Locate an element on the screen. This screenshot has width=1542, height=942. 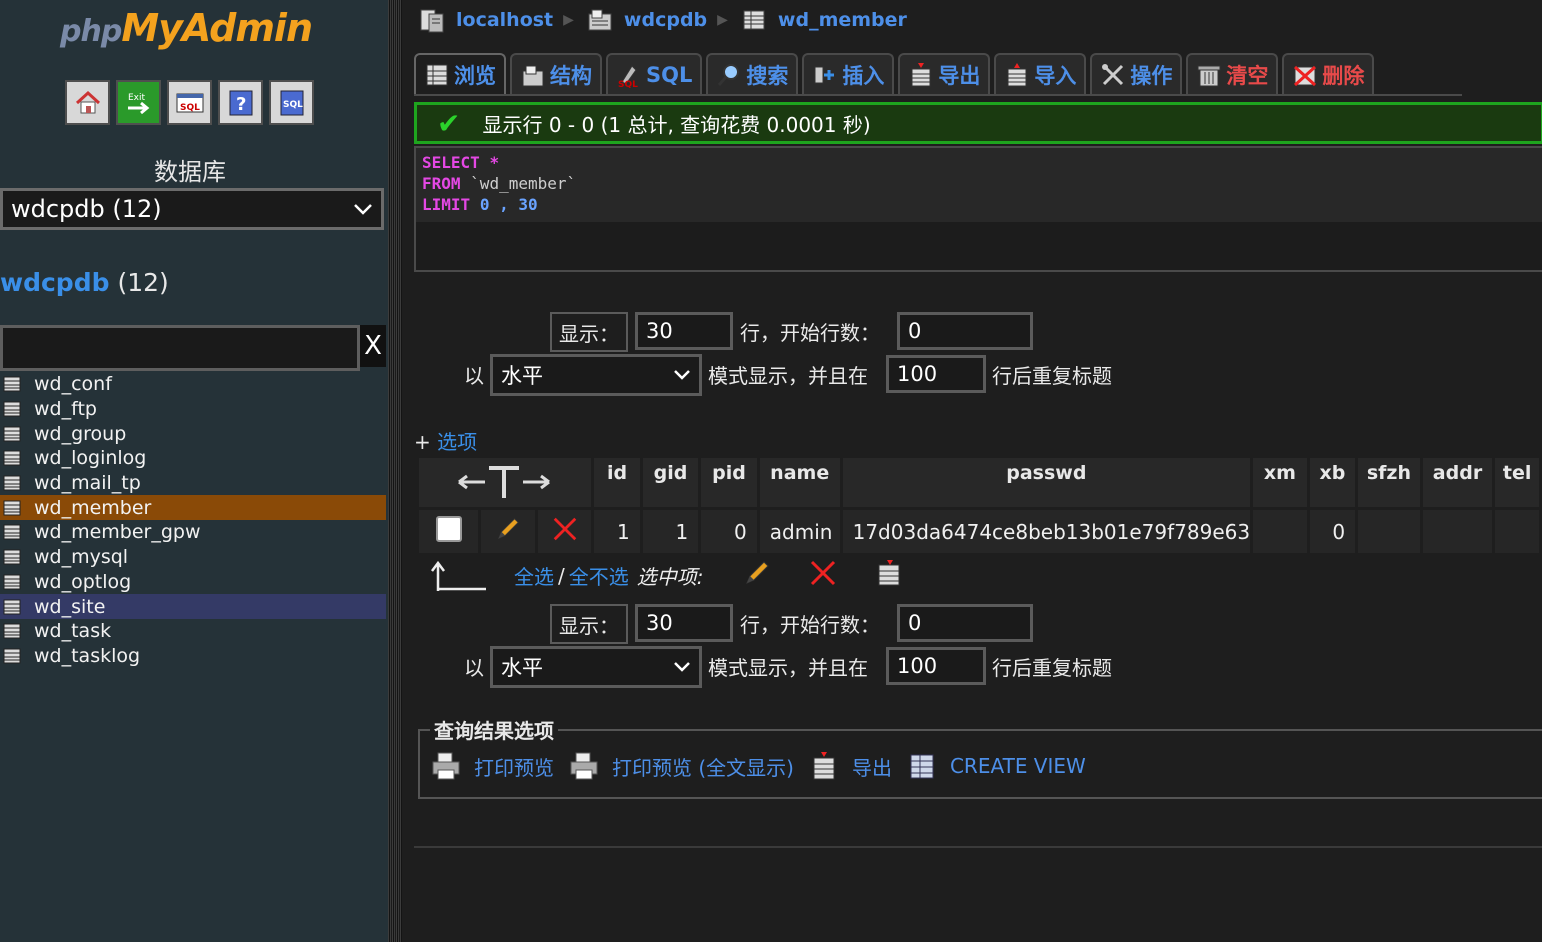
tab-browse: 浏览 is located at coordinates (460, 74).